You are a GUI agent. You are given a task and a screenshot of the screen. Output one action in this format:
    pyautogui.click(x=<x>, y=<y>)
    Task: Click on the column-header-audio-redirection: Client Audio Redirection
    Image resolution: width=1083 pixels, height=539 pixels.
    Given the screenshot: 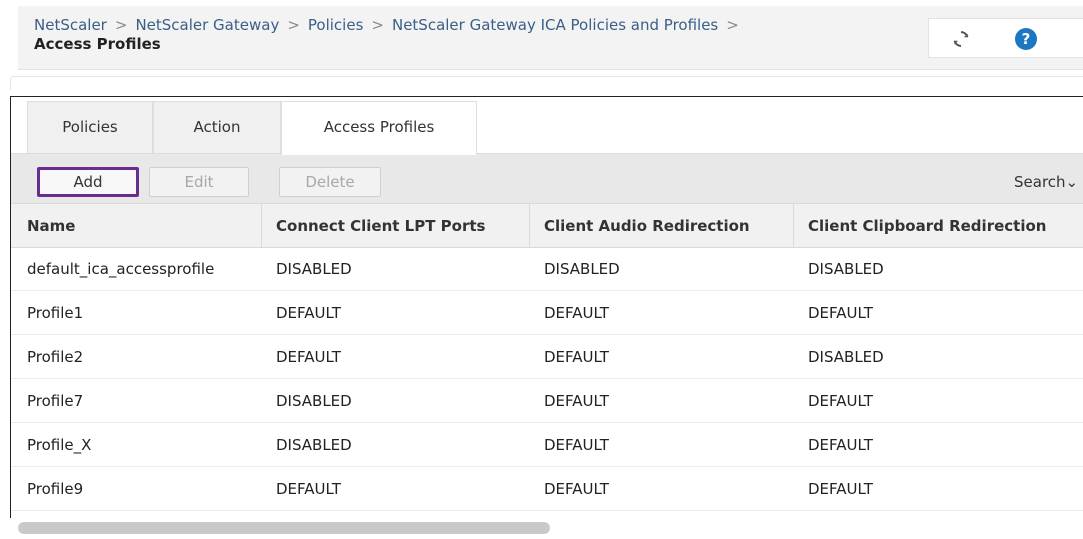 What is the action you would take?
    pyautogui.click(x=669, y=225)
    